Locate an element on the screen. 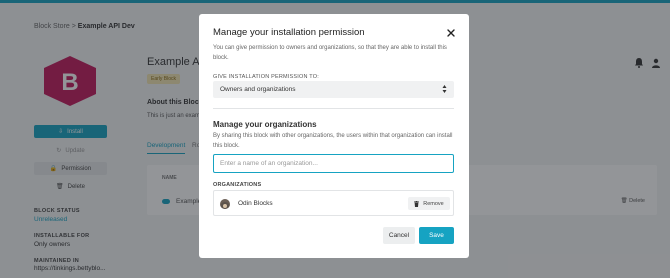  close-button is located at coordinates (451, 33).